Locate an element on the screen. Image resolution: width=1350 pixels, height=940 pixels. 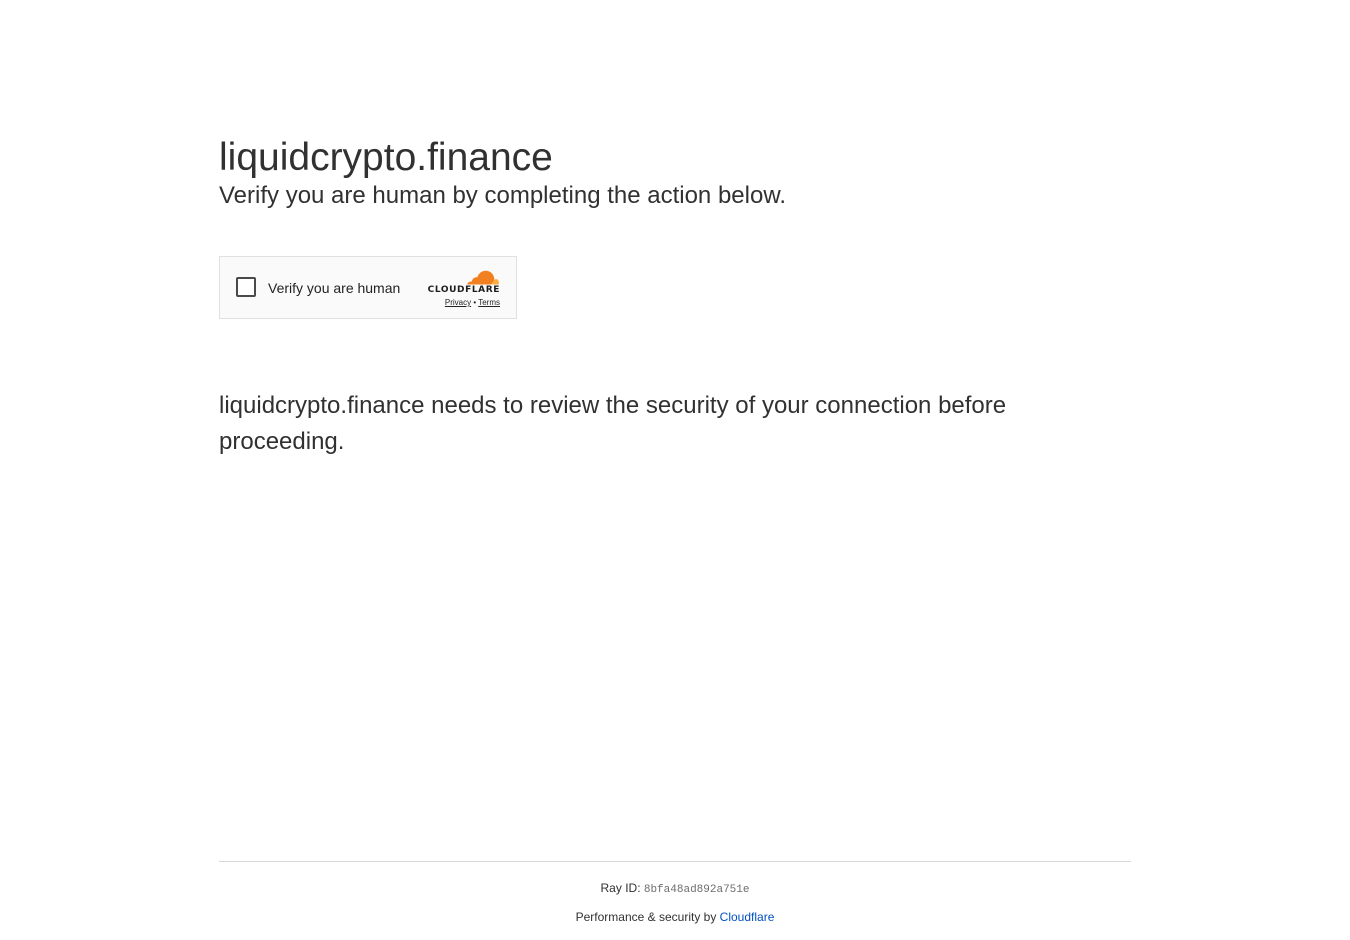
terms-link: Terms is located at coordinates (489, 302).